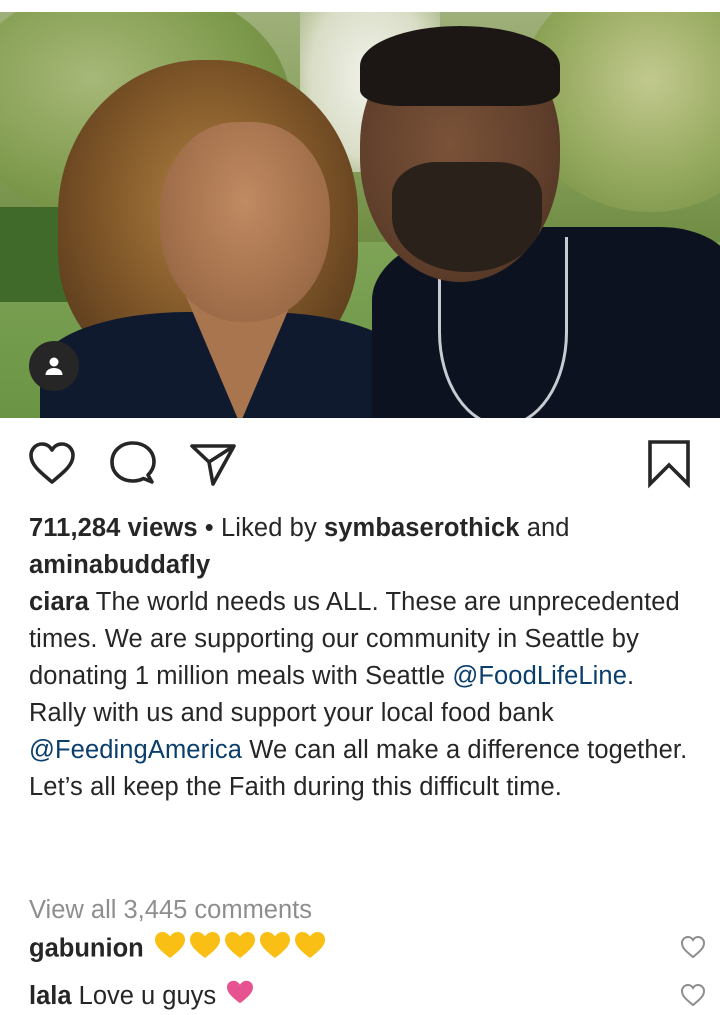  Describe the element at coordinates (544, 528) in the screenshot. I see `and-label: and` at that location.